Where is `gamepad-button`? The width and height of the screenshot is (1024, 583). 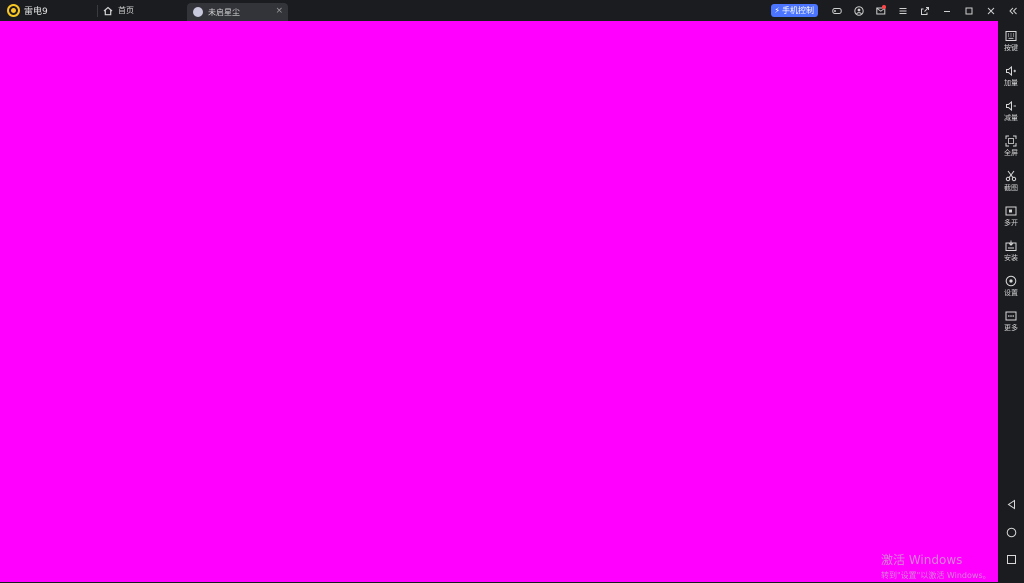
gamepad-button is located at coordinates (837, 10).